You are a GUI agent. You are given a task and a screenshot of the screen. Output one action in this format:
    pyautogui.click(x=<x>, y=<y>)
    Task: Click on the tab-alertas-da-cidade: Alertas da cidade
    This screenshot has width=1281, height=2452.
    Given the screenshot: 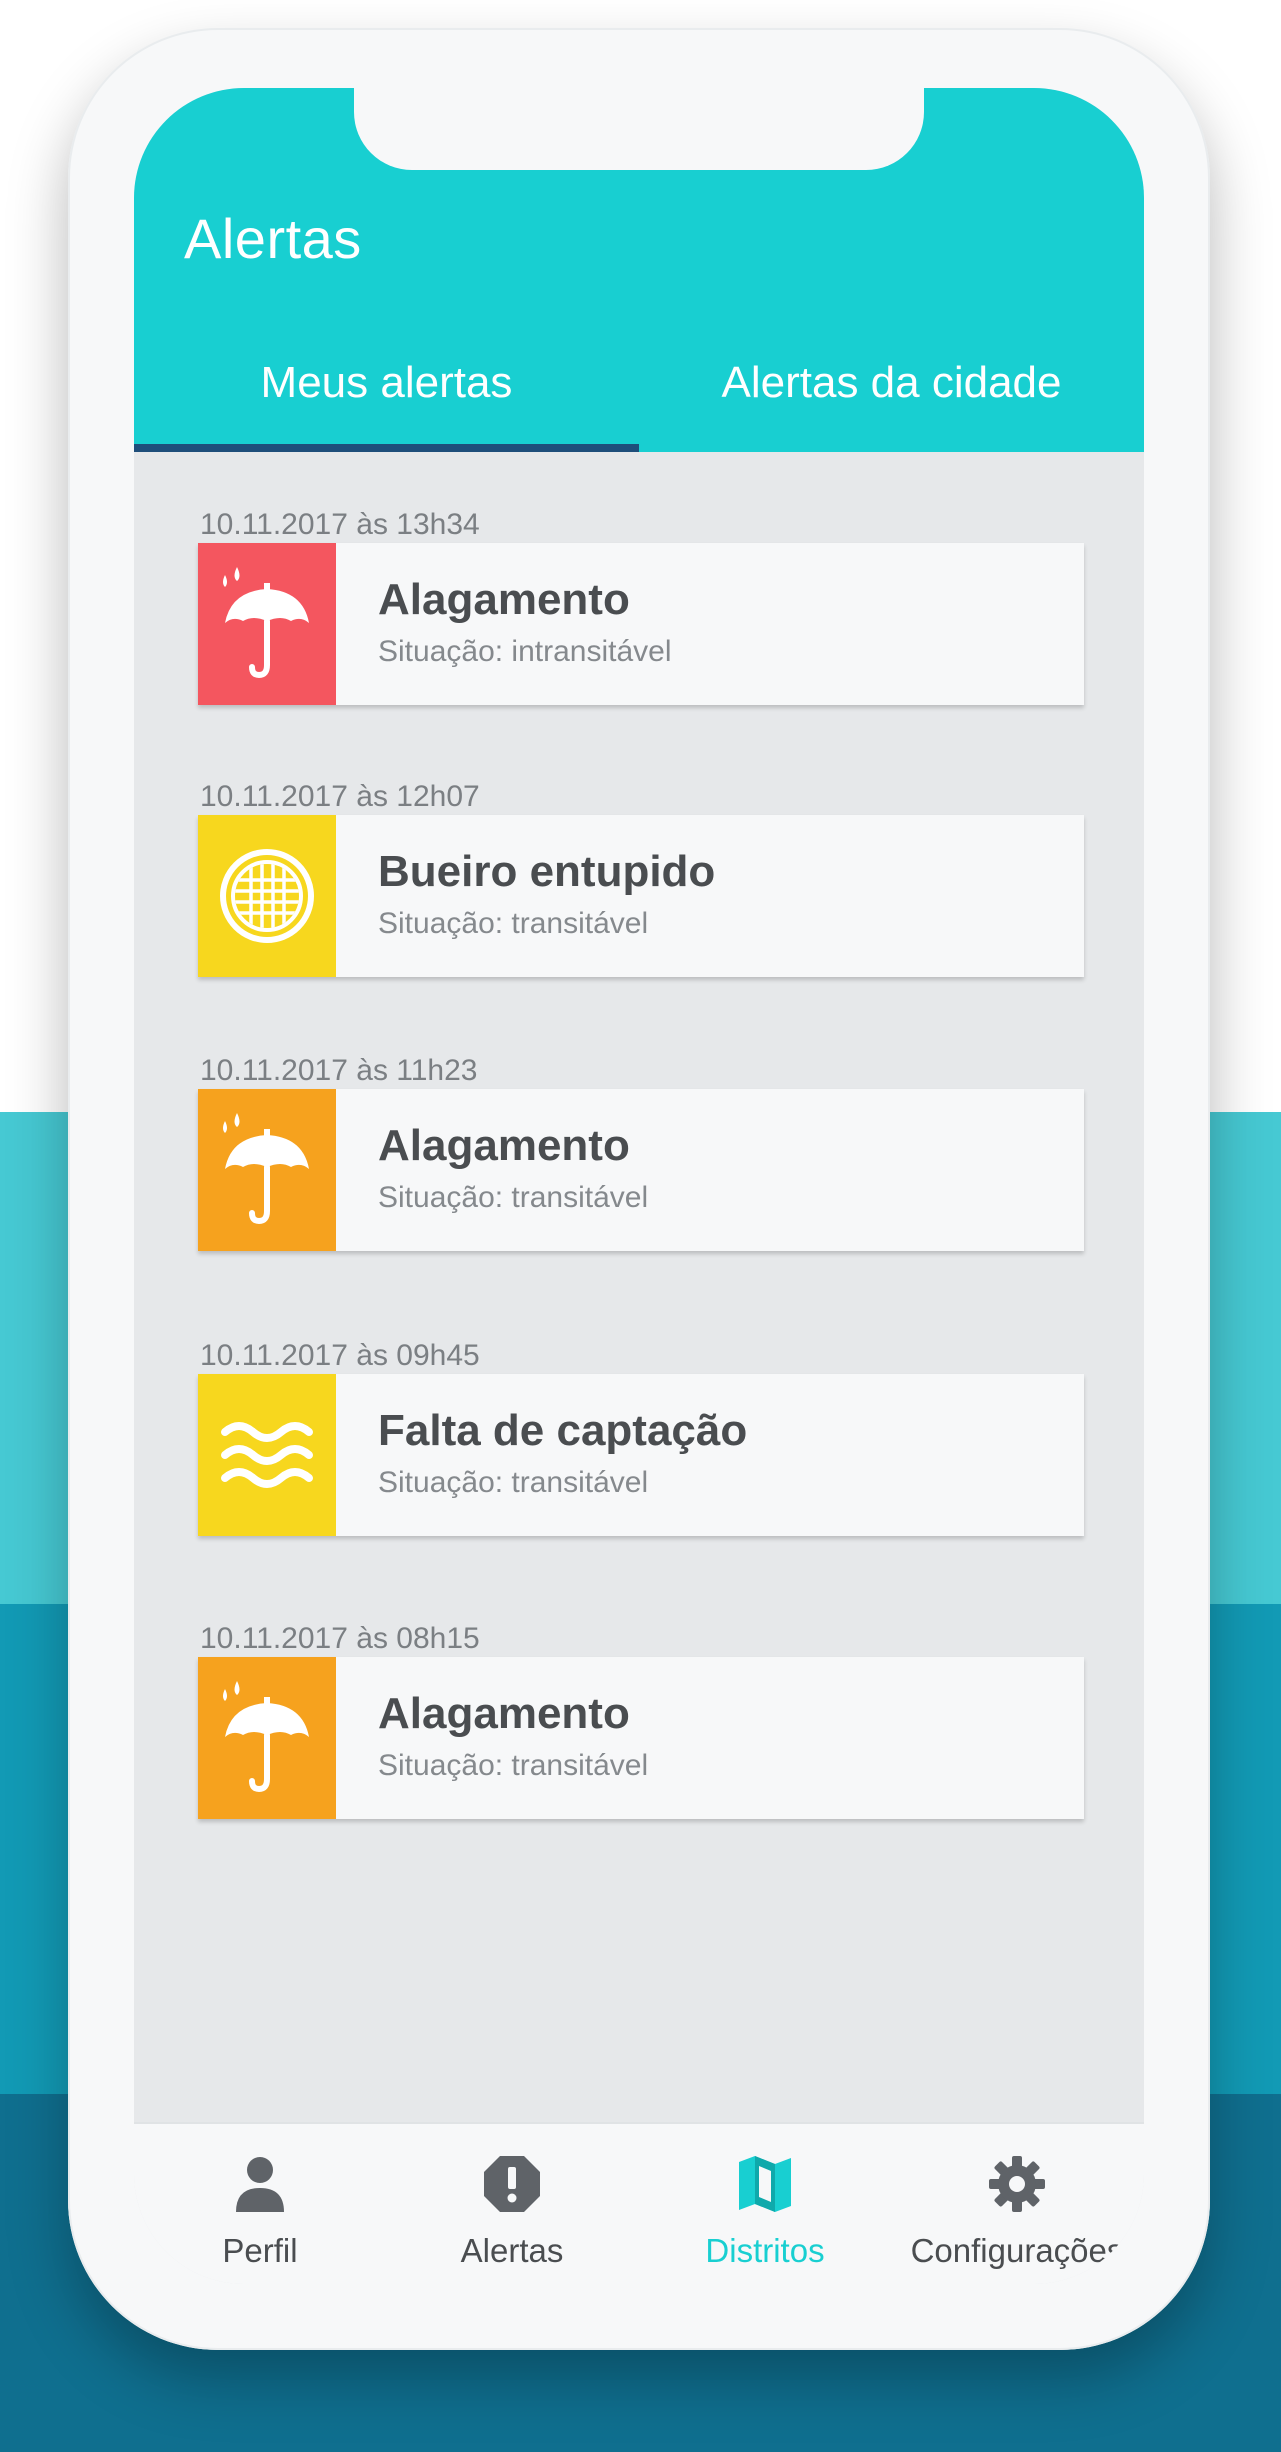 What is the action you would take?
    pyautogui.click(x=891, y=383)
    